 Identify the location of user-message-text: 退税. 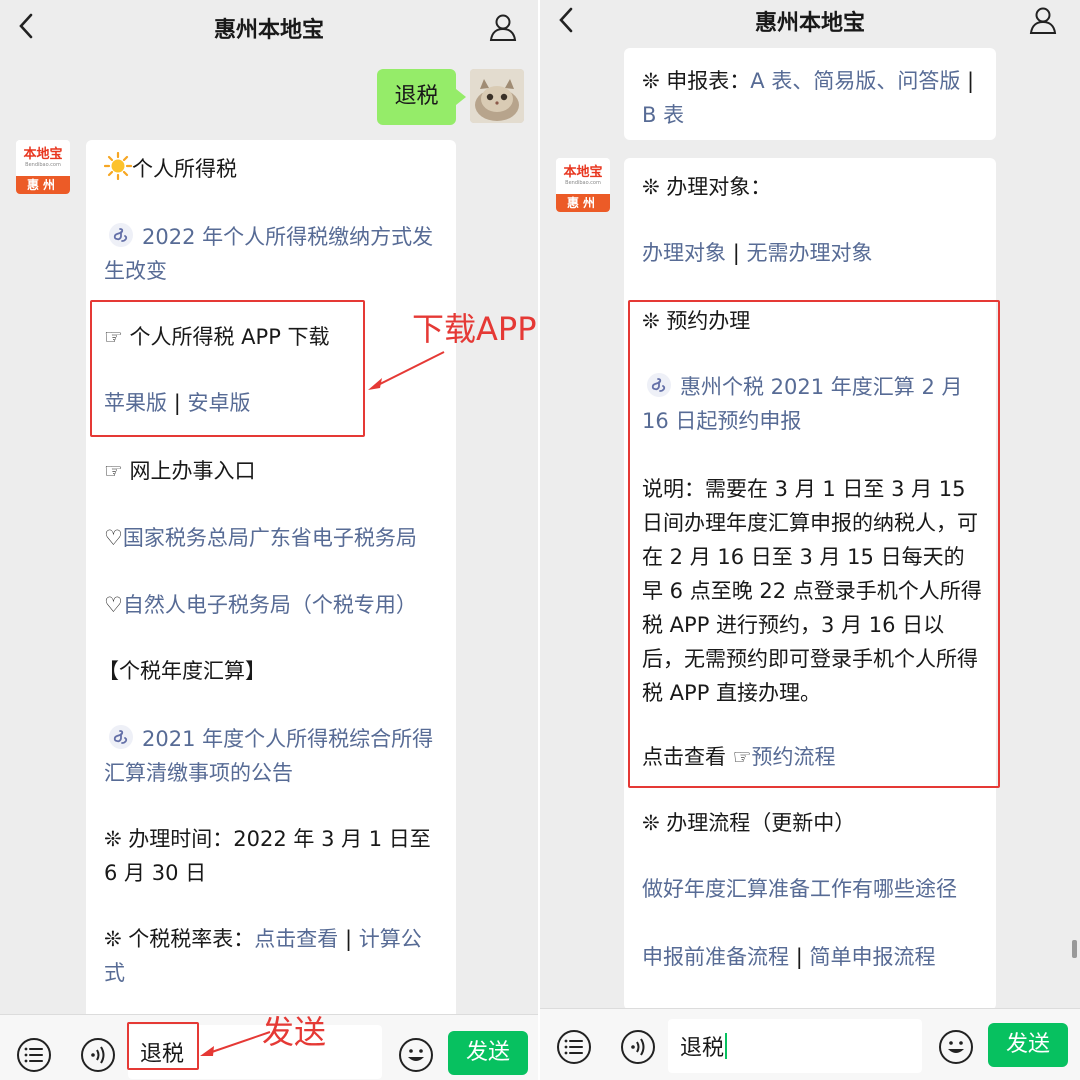
(416, 96).